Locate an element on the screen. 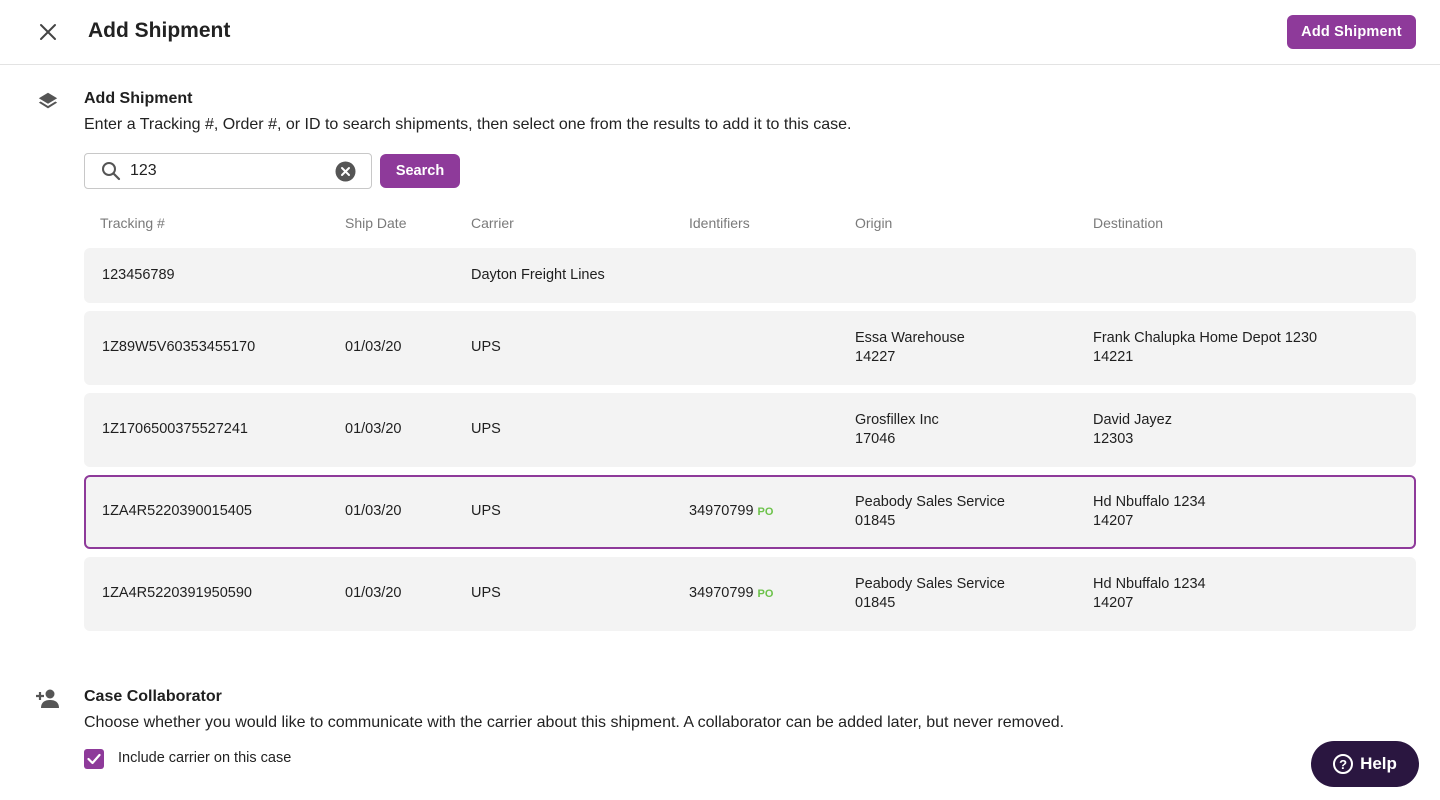 This screenshot has height=800, width=1440. destination-name: Frank Chalupka Home Depot 1230 is located at coordinates (1205, 338).